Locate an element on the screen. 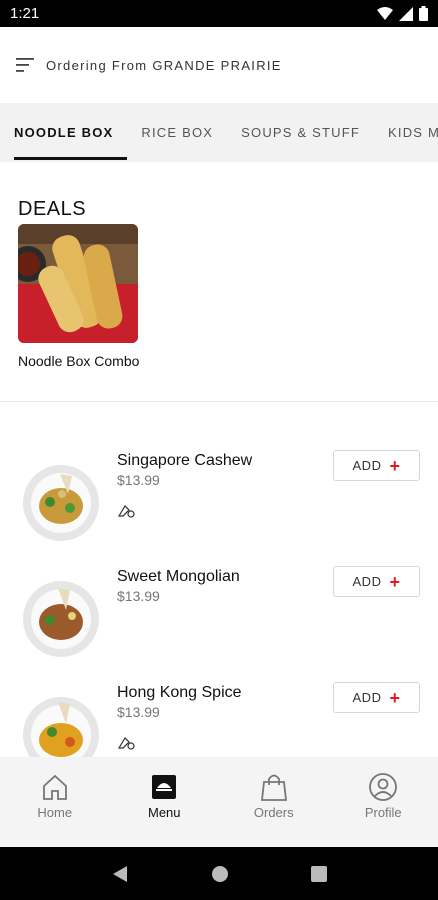 The width and height of the screenshot is (438, 900). back-icon is located at coordinates (120, 874).